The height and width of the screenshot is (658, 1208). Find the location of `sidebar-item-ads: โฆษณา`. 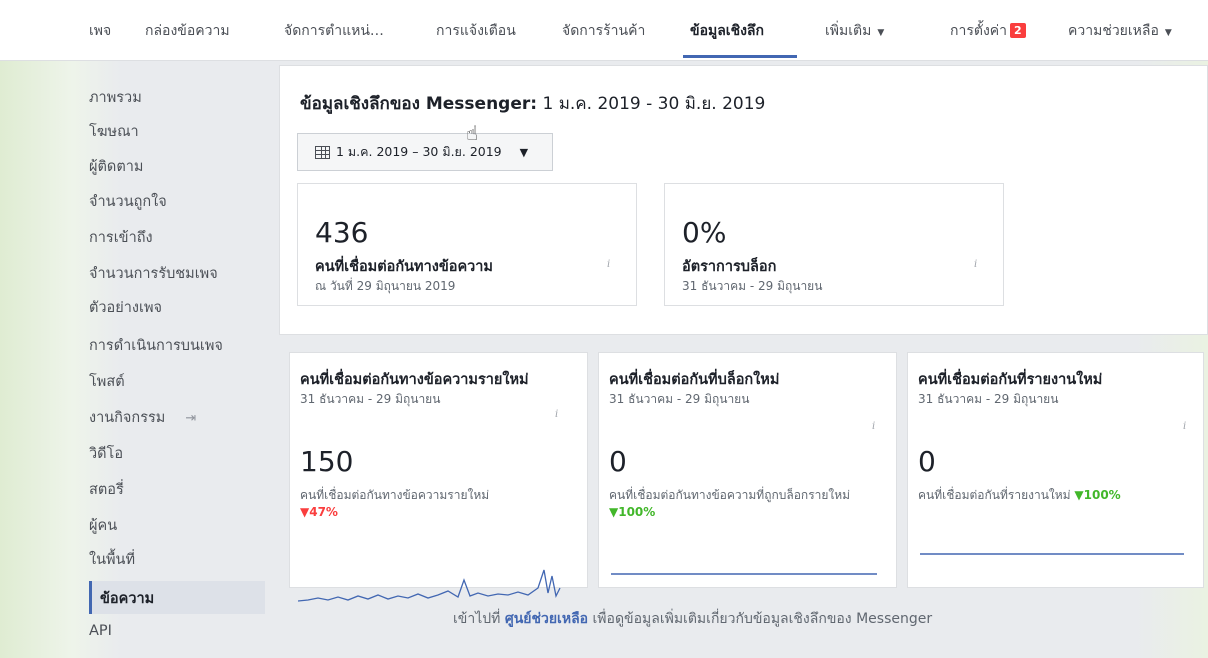

sidebar-item-ads: โฆษณา is located at coordinates (114, 131).